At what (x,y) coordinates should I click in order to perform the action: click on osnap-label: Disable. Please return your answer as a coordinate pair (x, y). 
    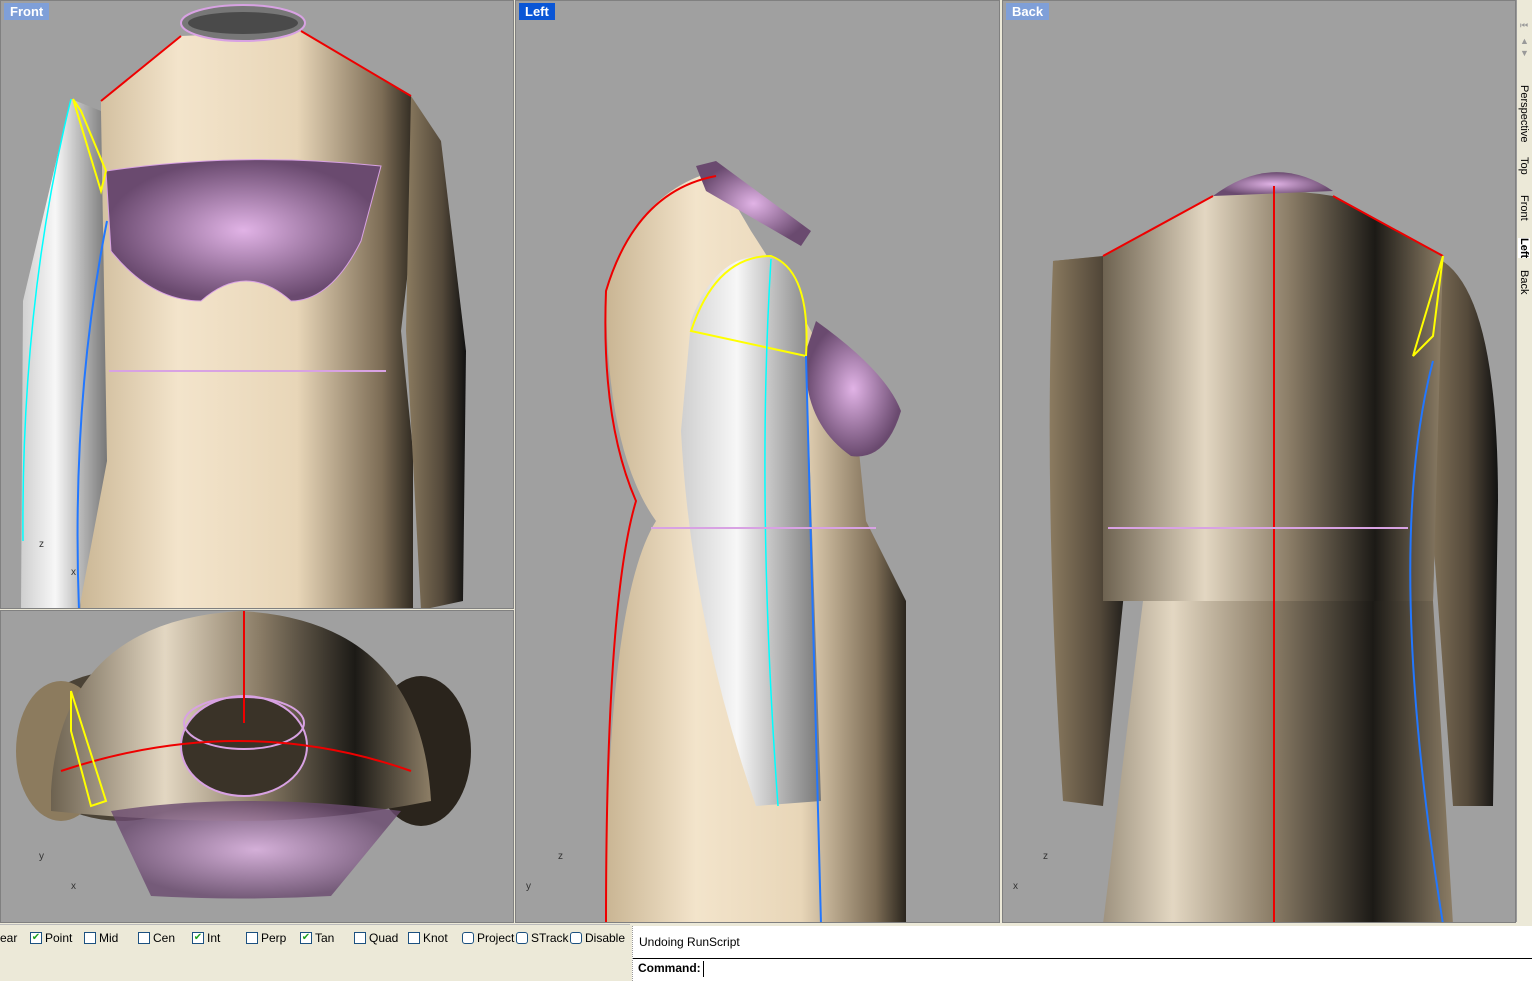
    Looking at the image, I should click on (605, 938).